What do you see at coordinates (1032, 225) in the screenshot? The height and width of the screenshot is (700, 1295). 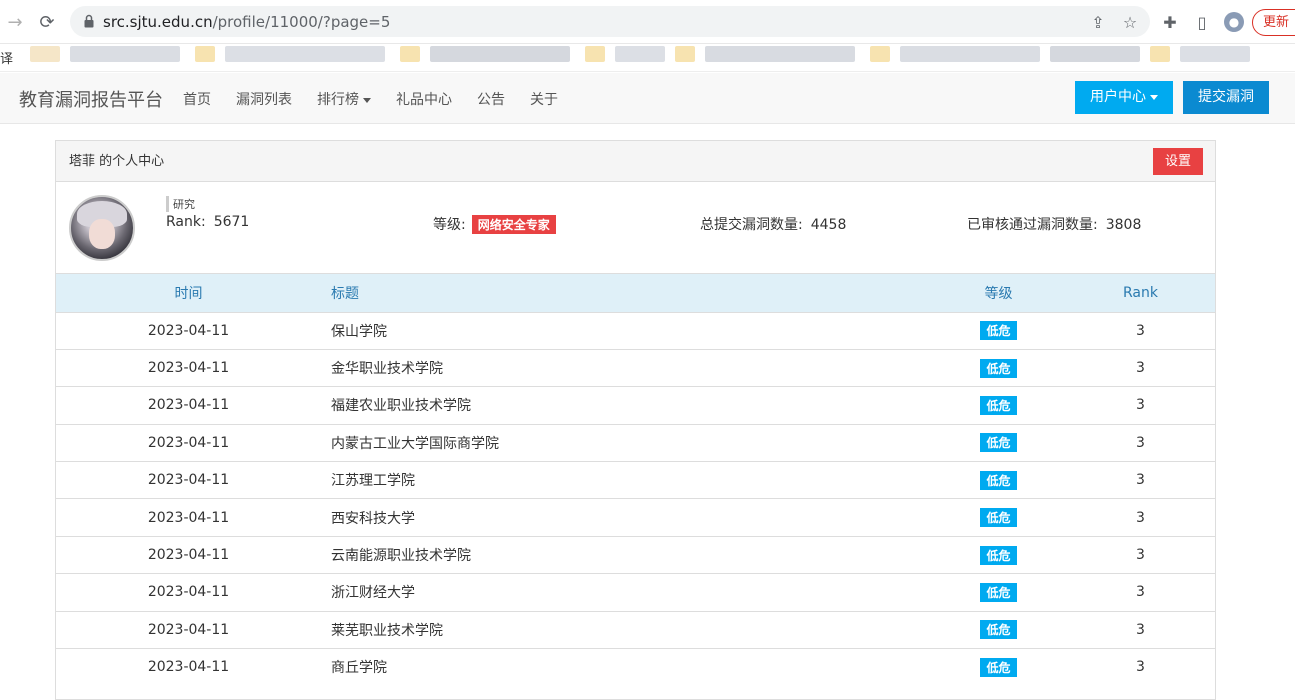 I see `approved-label: 已审核通过漏洞数量:` at bounding box center [1032, 225].